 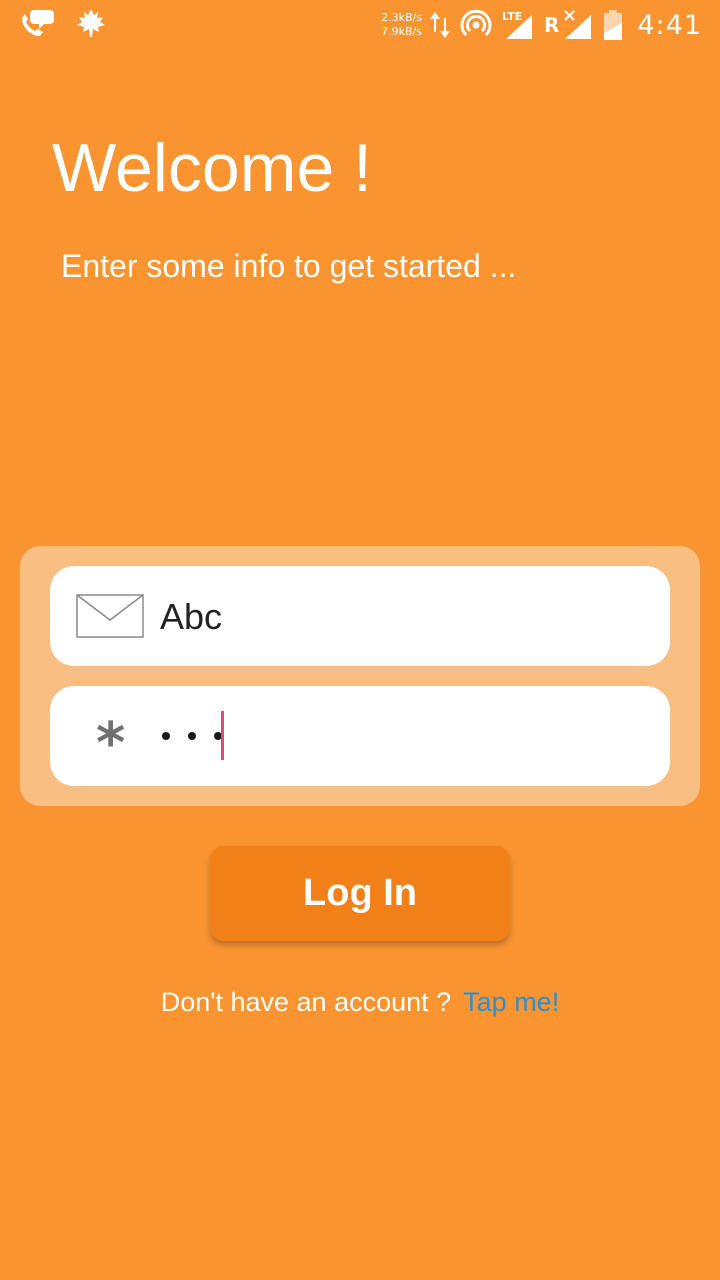 What do you see at coordinates (91, 23) in the screenshot?
I see `leaf-icon` at bounding box center [91, 23].